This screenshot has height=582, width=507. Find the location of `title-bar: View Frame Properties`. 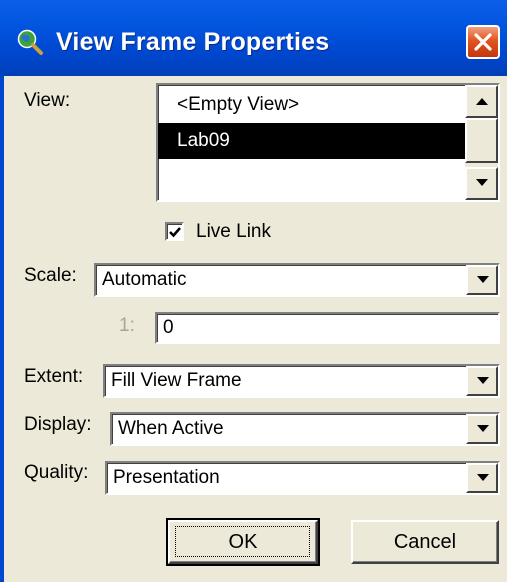

title-bar: View Frame Properties is located at coordinates (253, 38).